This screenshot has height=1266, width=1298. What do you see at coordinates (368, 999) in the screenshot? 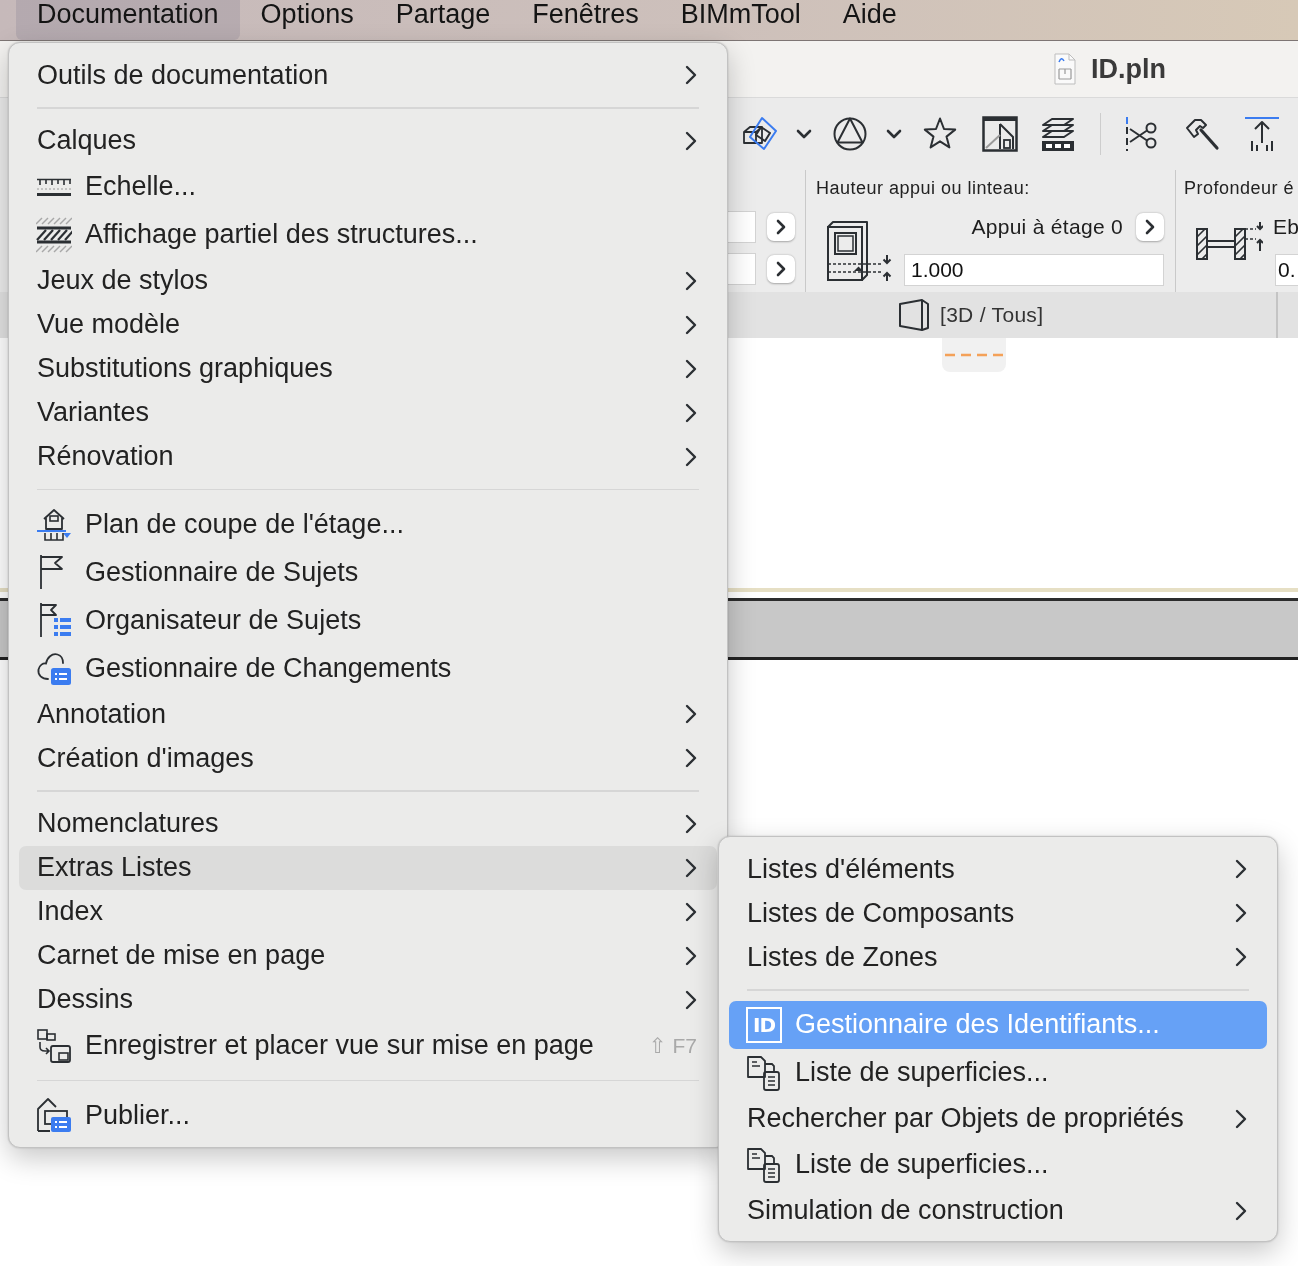
I see `menu-item: Dessins` at bounding box center [368, 999].